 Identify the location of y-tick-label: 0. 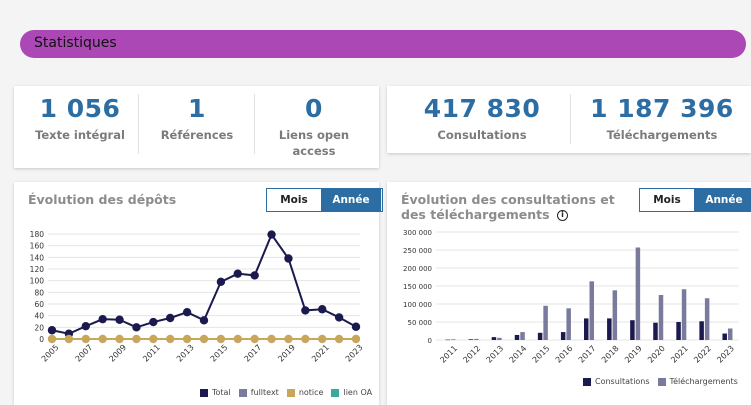
(430, 341).